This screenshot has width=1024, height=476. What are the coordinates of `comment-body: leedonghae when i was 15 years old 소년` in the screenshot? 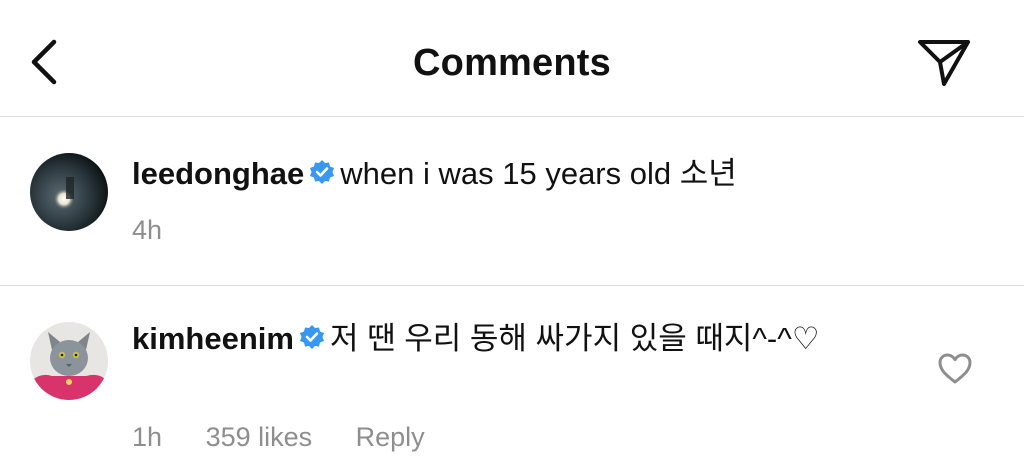 It's located at (492, 174).